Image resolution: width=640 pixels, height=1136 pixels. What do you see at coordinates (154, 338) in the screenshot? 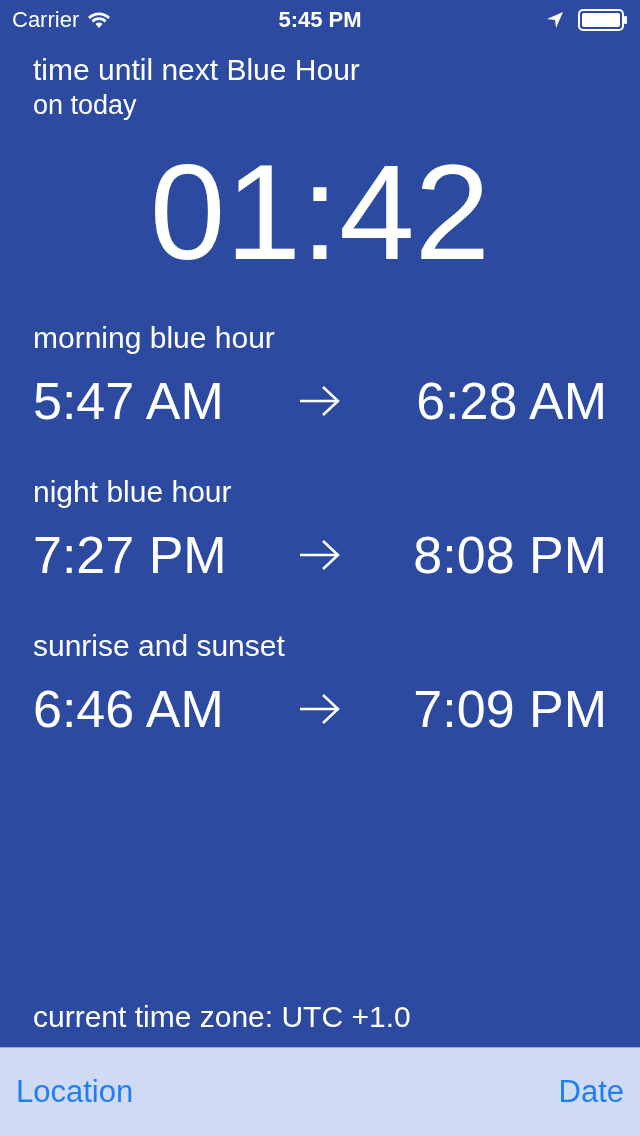
I see `section-label: morning blue hour` at bounding box center [154, 338].